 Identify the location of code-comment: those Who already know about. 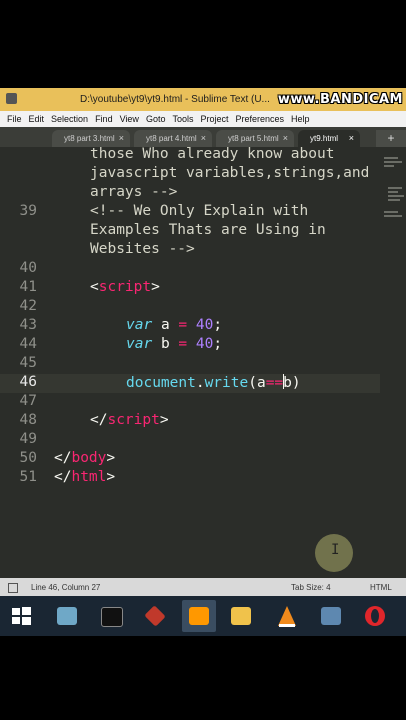
(212, 154).